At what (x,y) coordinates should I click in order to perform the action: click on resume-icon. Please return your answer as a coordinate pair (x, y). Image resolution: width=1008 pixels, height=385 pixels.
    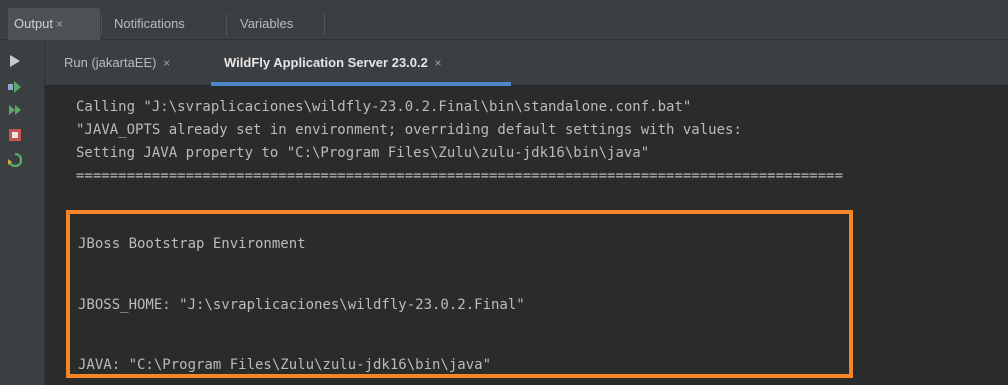
    Looking at the image, I should click on (15, 110).